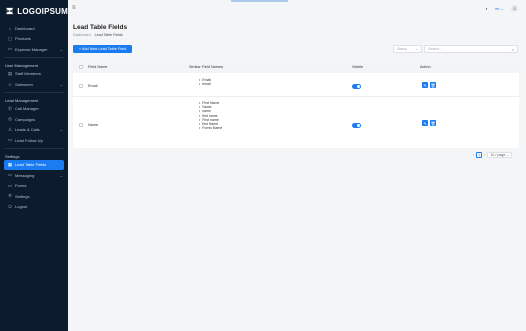 The image size is (526, 331). I want to click on sidebar-item-call-manager: ✆ Call Manager, so click(34, 109).